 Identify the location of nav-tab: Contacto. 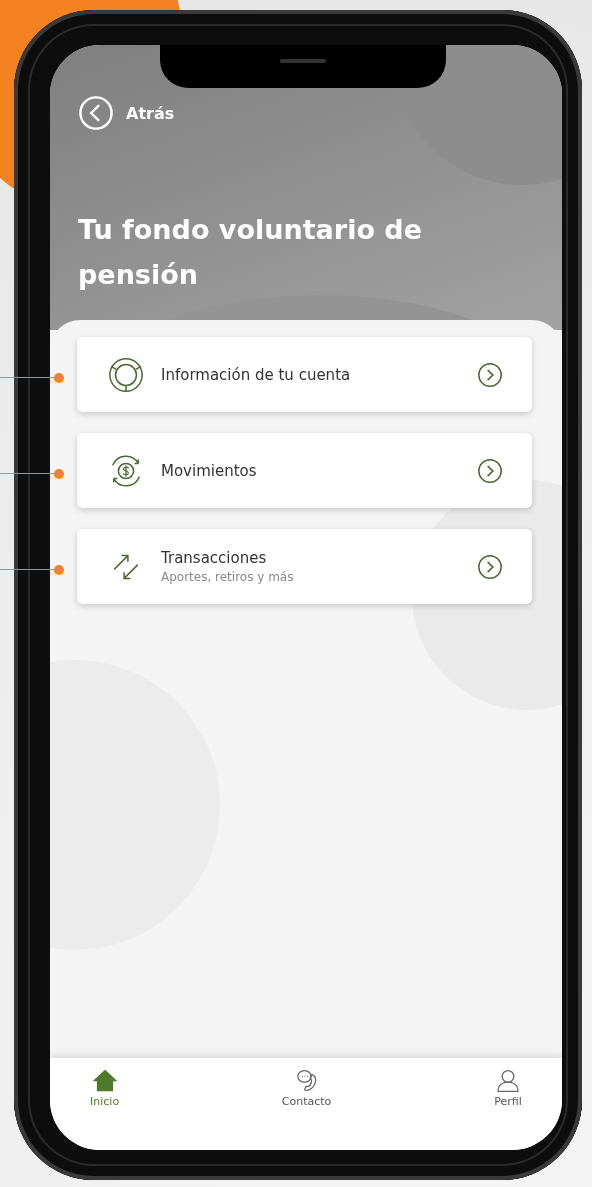
(306, 1088).